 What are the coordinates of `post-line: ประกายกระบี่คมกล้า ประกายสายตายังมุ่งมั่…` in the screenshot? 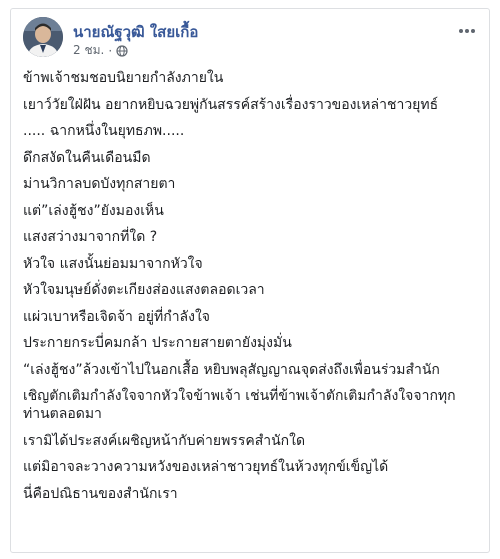 It's located at (157, 343).